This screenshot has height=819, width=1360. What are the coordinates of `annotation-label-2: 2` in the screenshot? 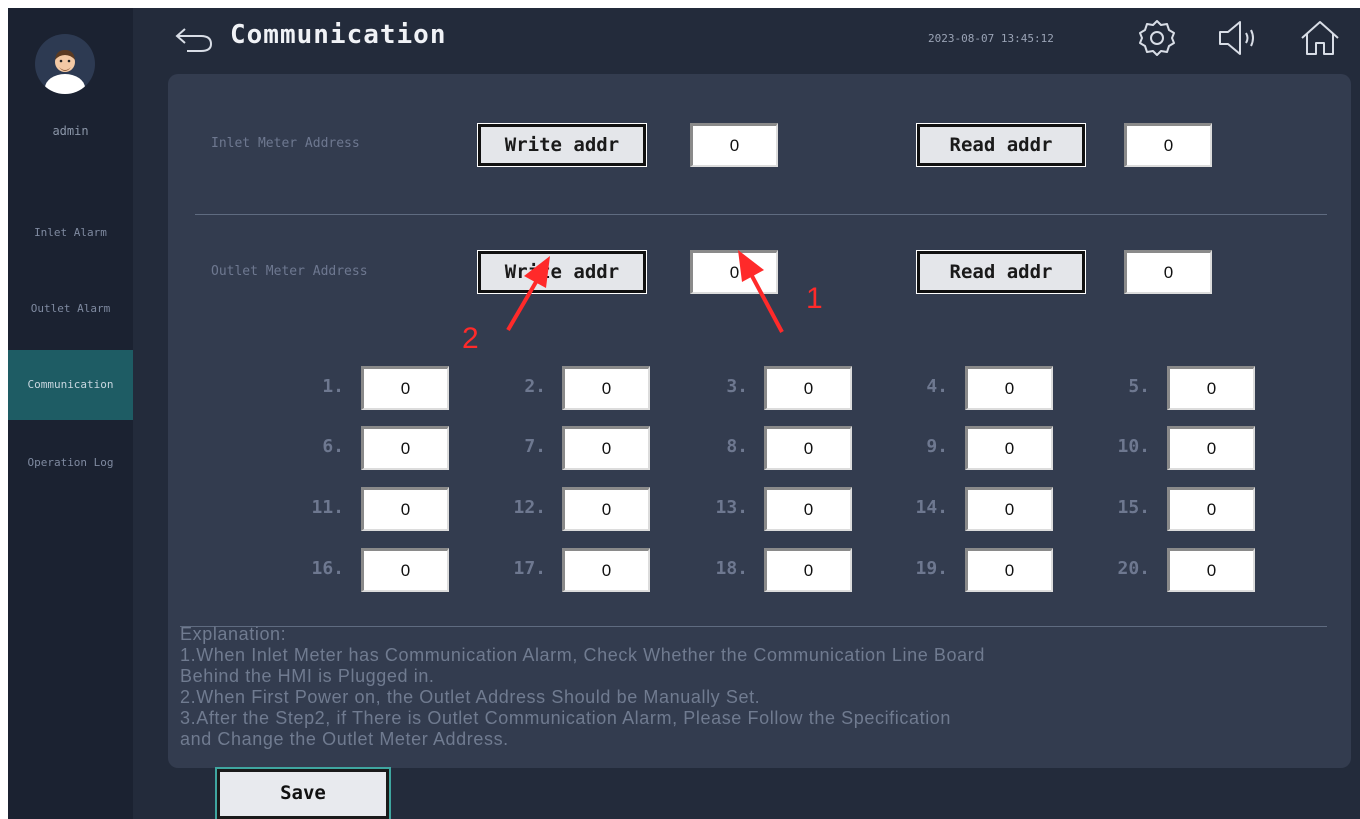 It's located at (470, 338).